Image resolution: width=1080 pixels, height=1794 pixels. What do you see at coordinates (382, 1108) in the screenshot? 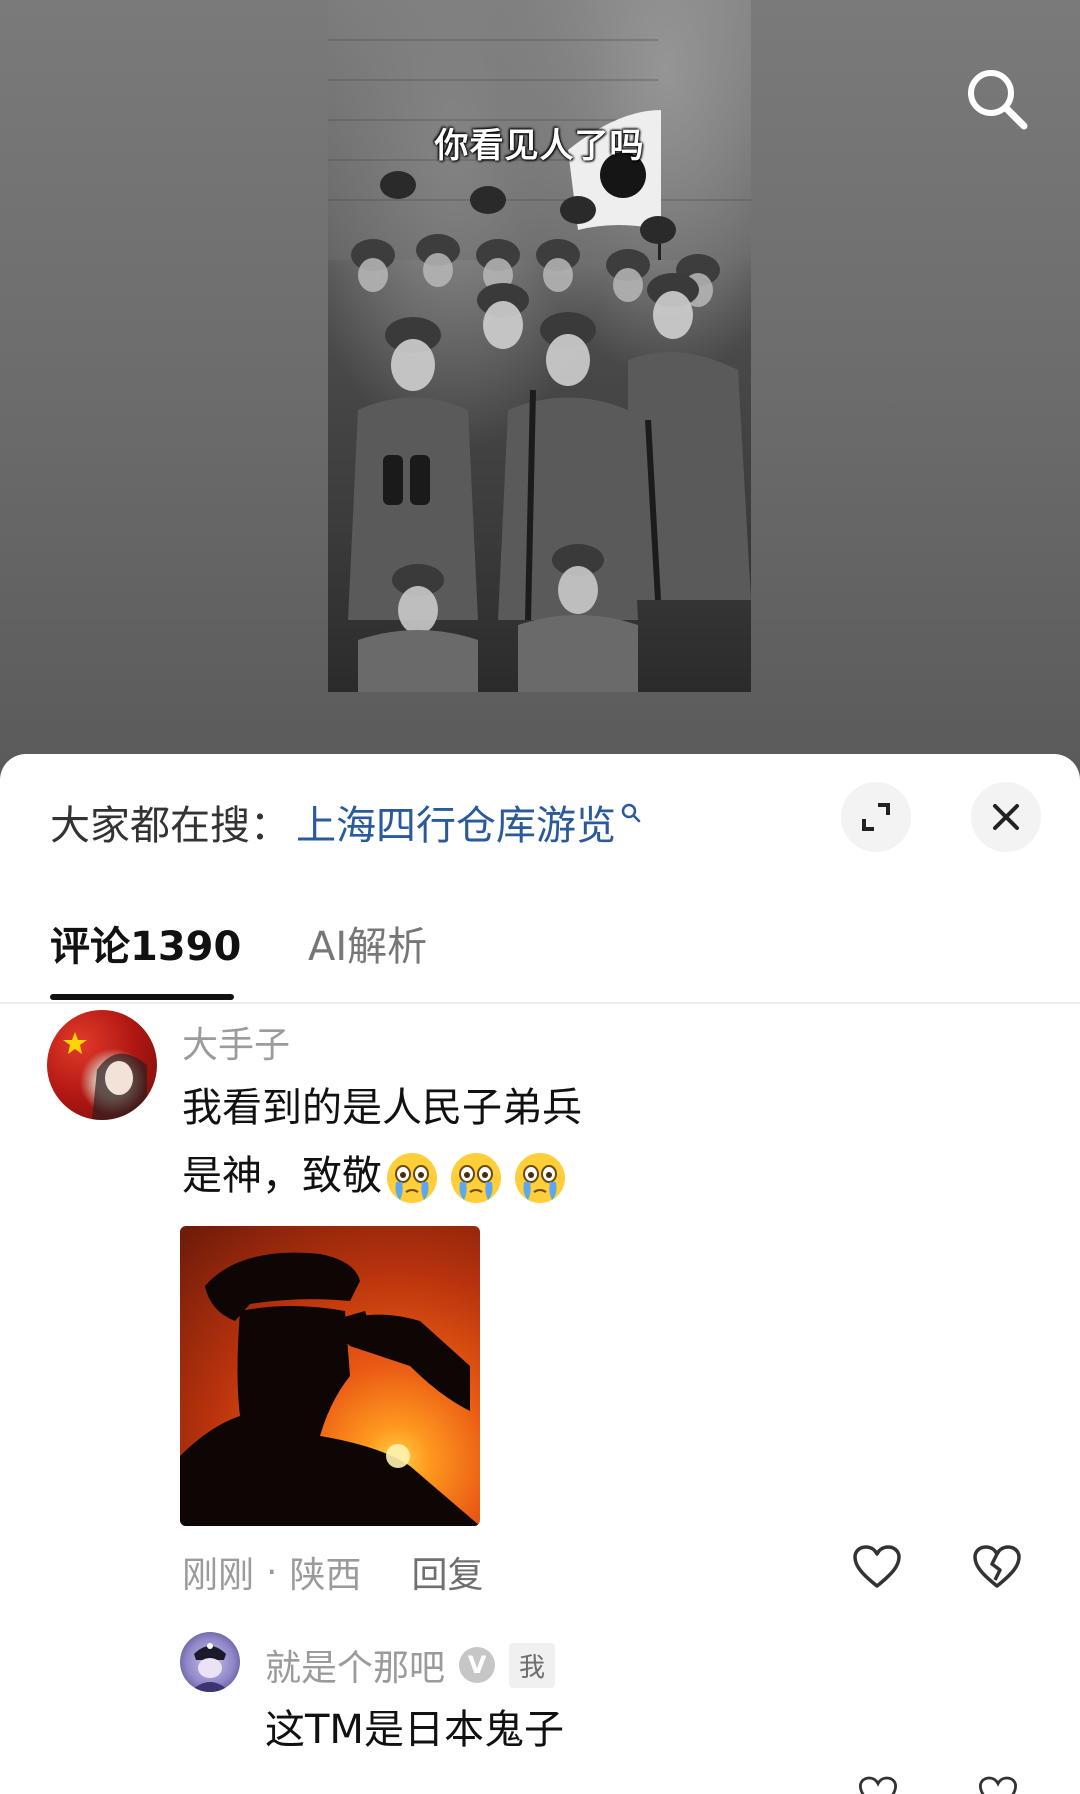
I see `comment-text-line-1: 我看到的是人民子弟兵` at bounding box center [382, 1108].